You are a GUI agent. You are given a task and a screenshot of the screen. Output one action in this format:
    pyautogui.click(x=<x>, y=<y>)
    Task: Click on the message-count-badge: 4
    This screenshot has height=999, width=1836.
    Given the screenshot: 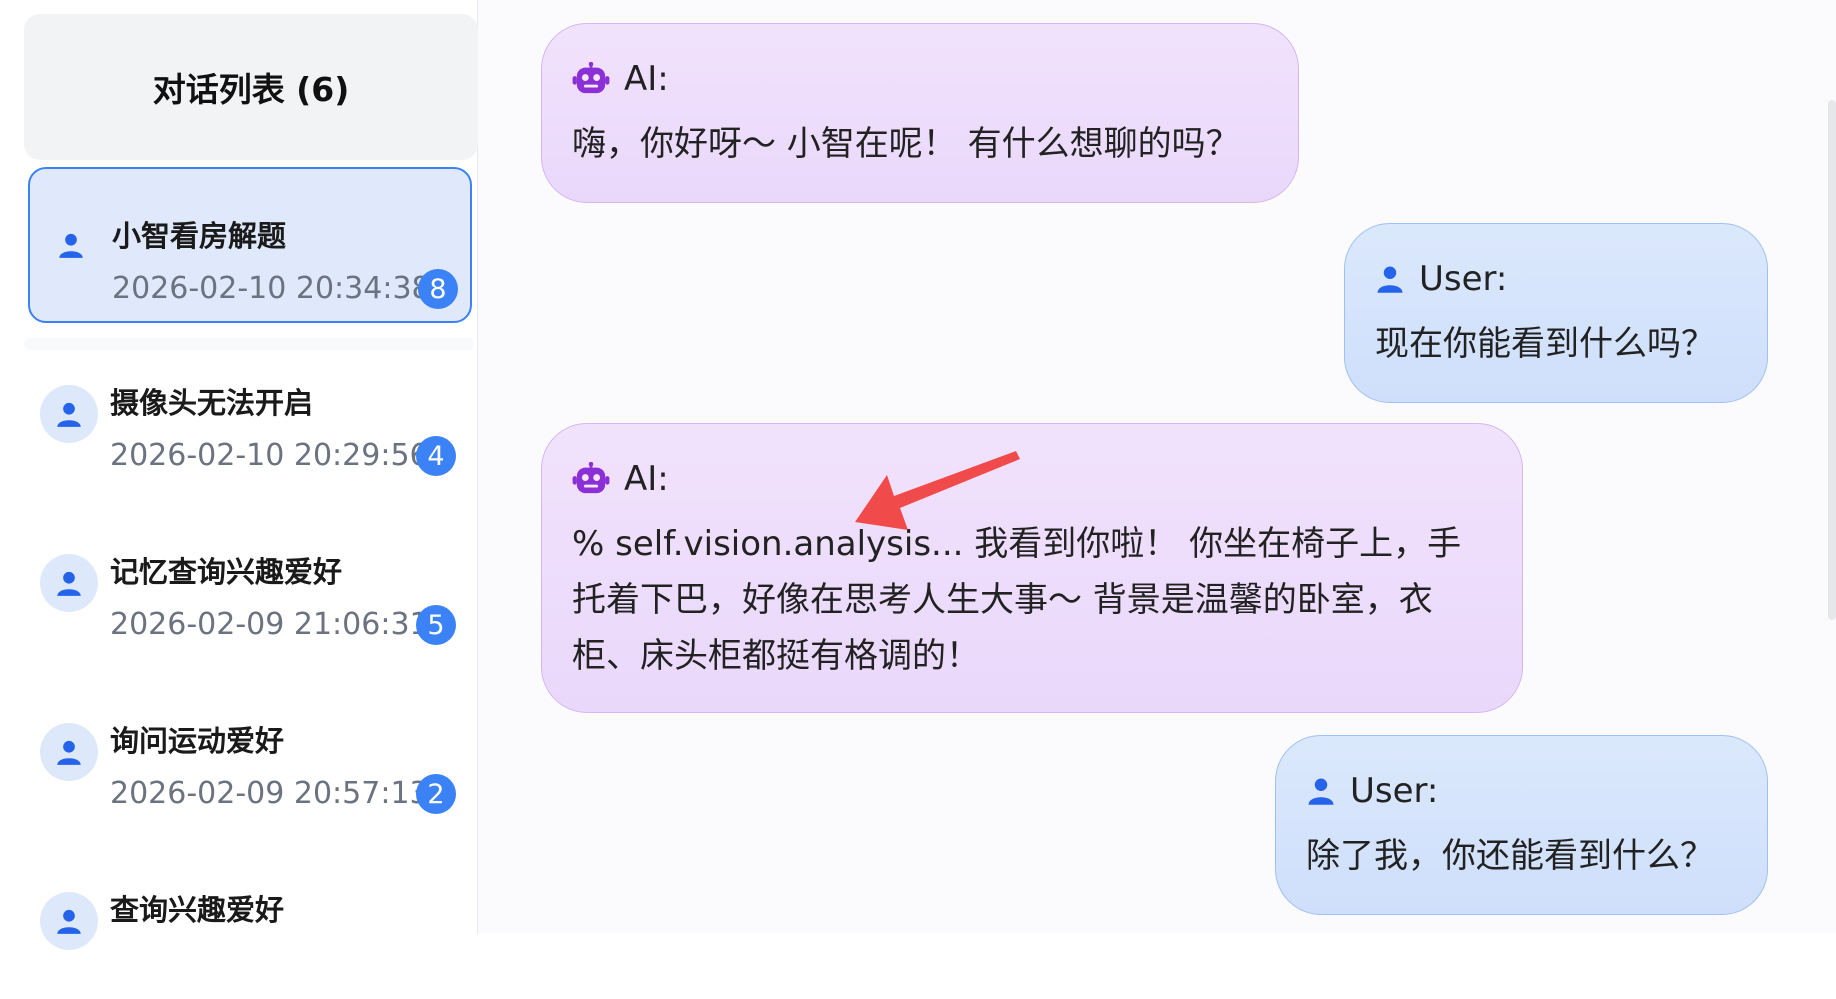 What is the action you would take?
    pyautogui.click(x=436, y=456)
    